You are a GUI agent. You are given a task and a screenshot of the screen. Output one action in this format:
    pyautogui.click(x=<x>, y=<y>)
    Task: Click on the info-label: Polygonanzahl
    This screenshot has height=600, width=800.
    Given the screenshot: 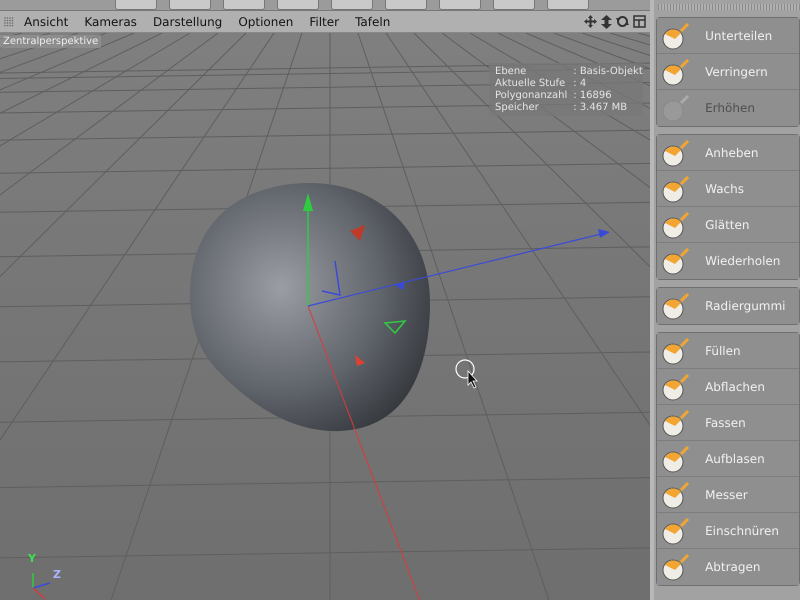 What is the action you would take?
    pyautogui.click(x=531, y=95)
    